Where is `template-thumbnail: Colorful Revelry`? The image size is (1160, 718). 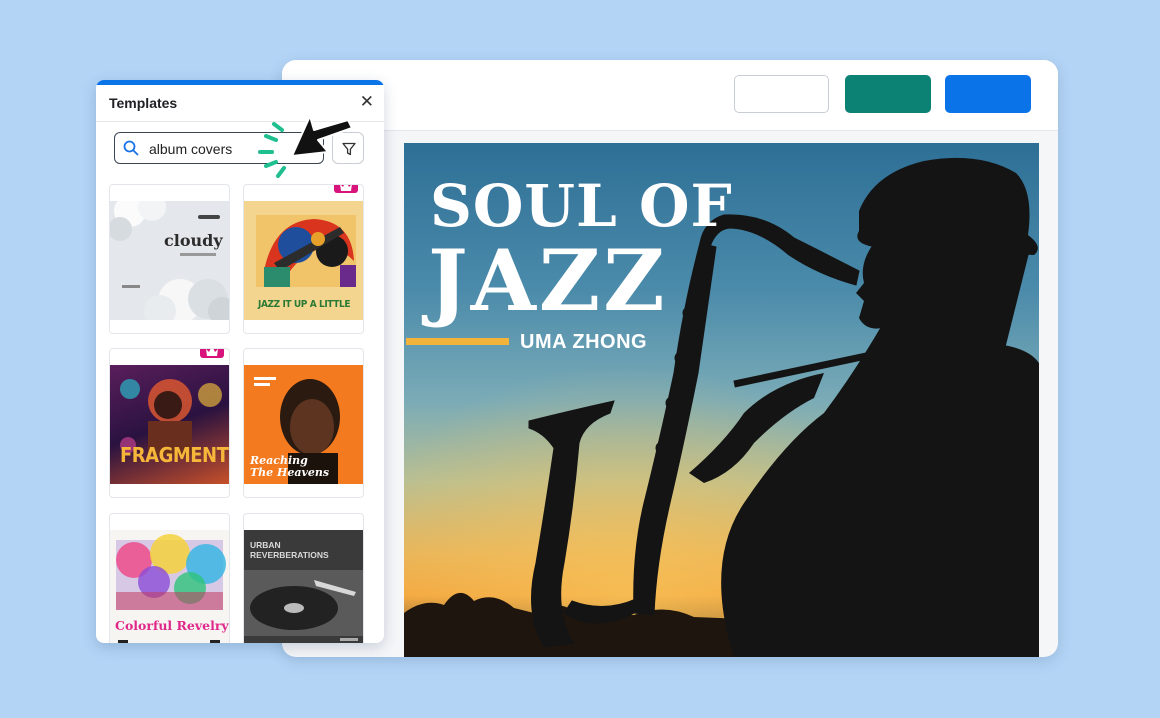 template-thumbnail: Colorful Revelry is located at coordinates (169, 586).